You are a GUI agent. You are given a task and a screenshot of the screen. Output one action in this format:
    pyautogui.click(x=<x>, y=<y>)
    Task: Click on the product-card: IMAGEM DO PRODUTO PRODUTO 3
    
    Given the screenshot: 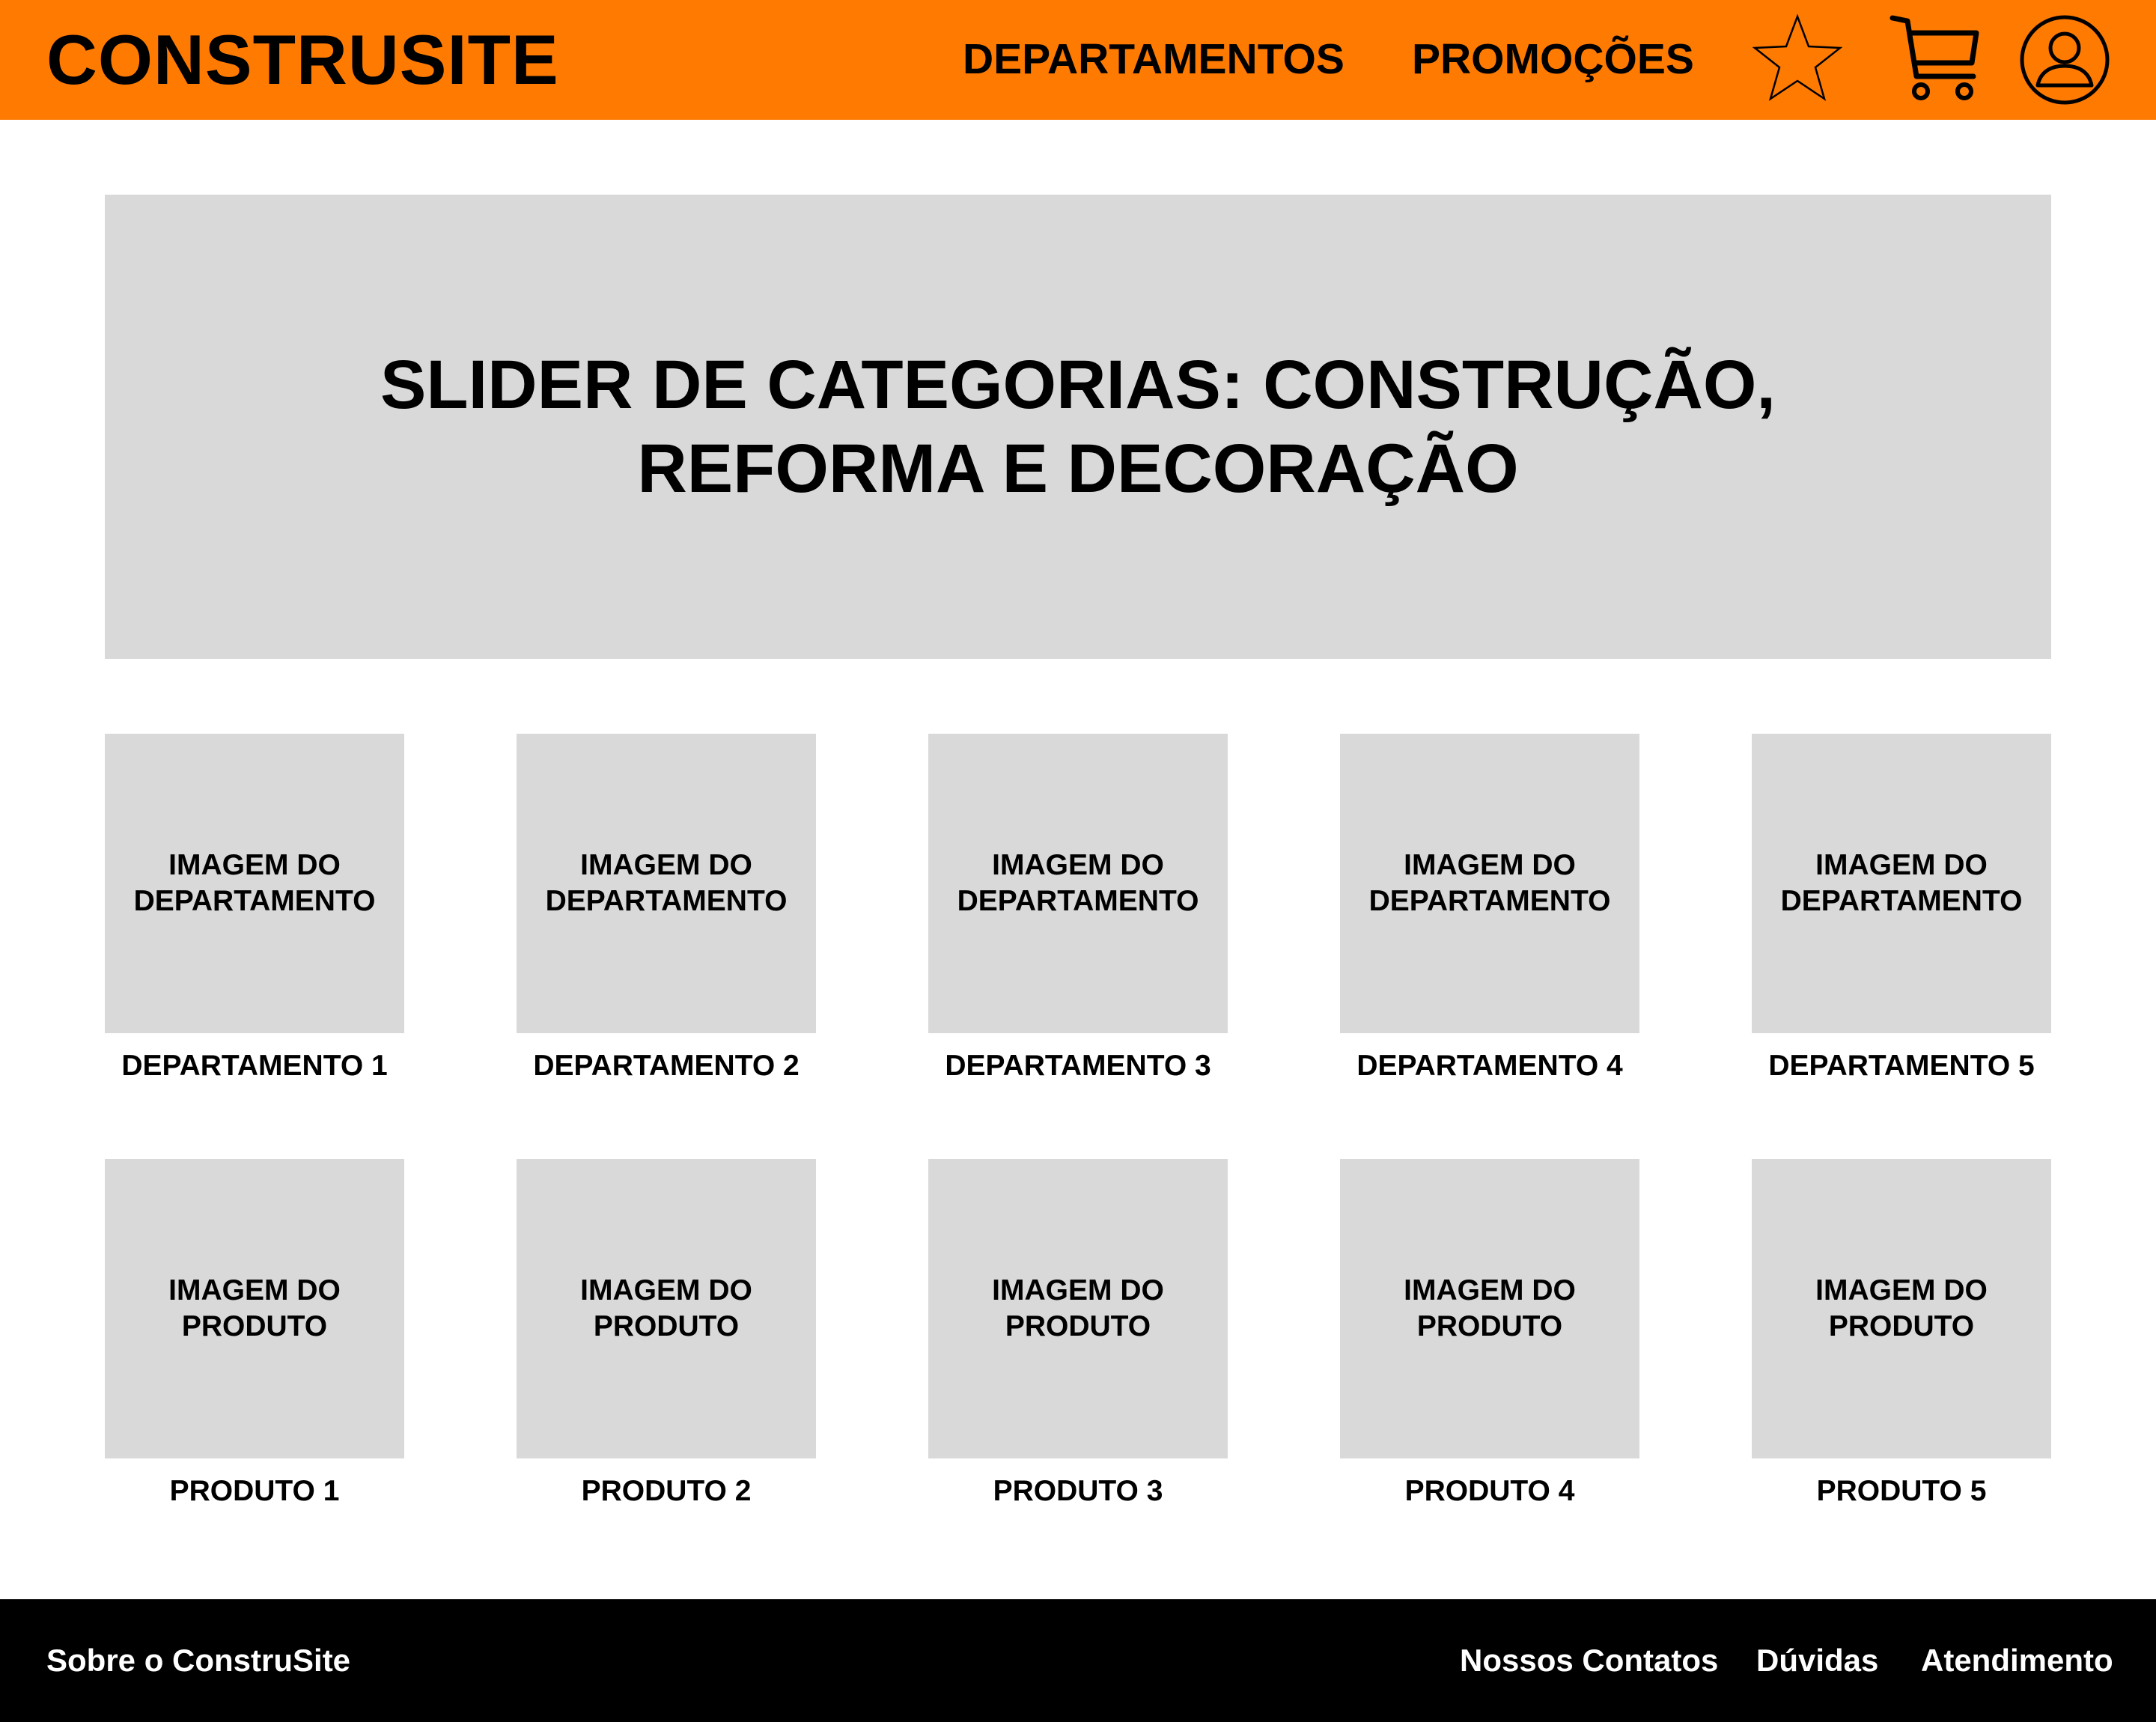 What is the action you would take?
    pyautogui.click(x=1078, y=1334)
    